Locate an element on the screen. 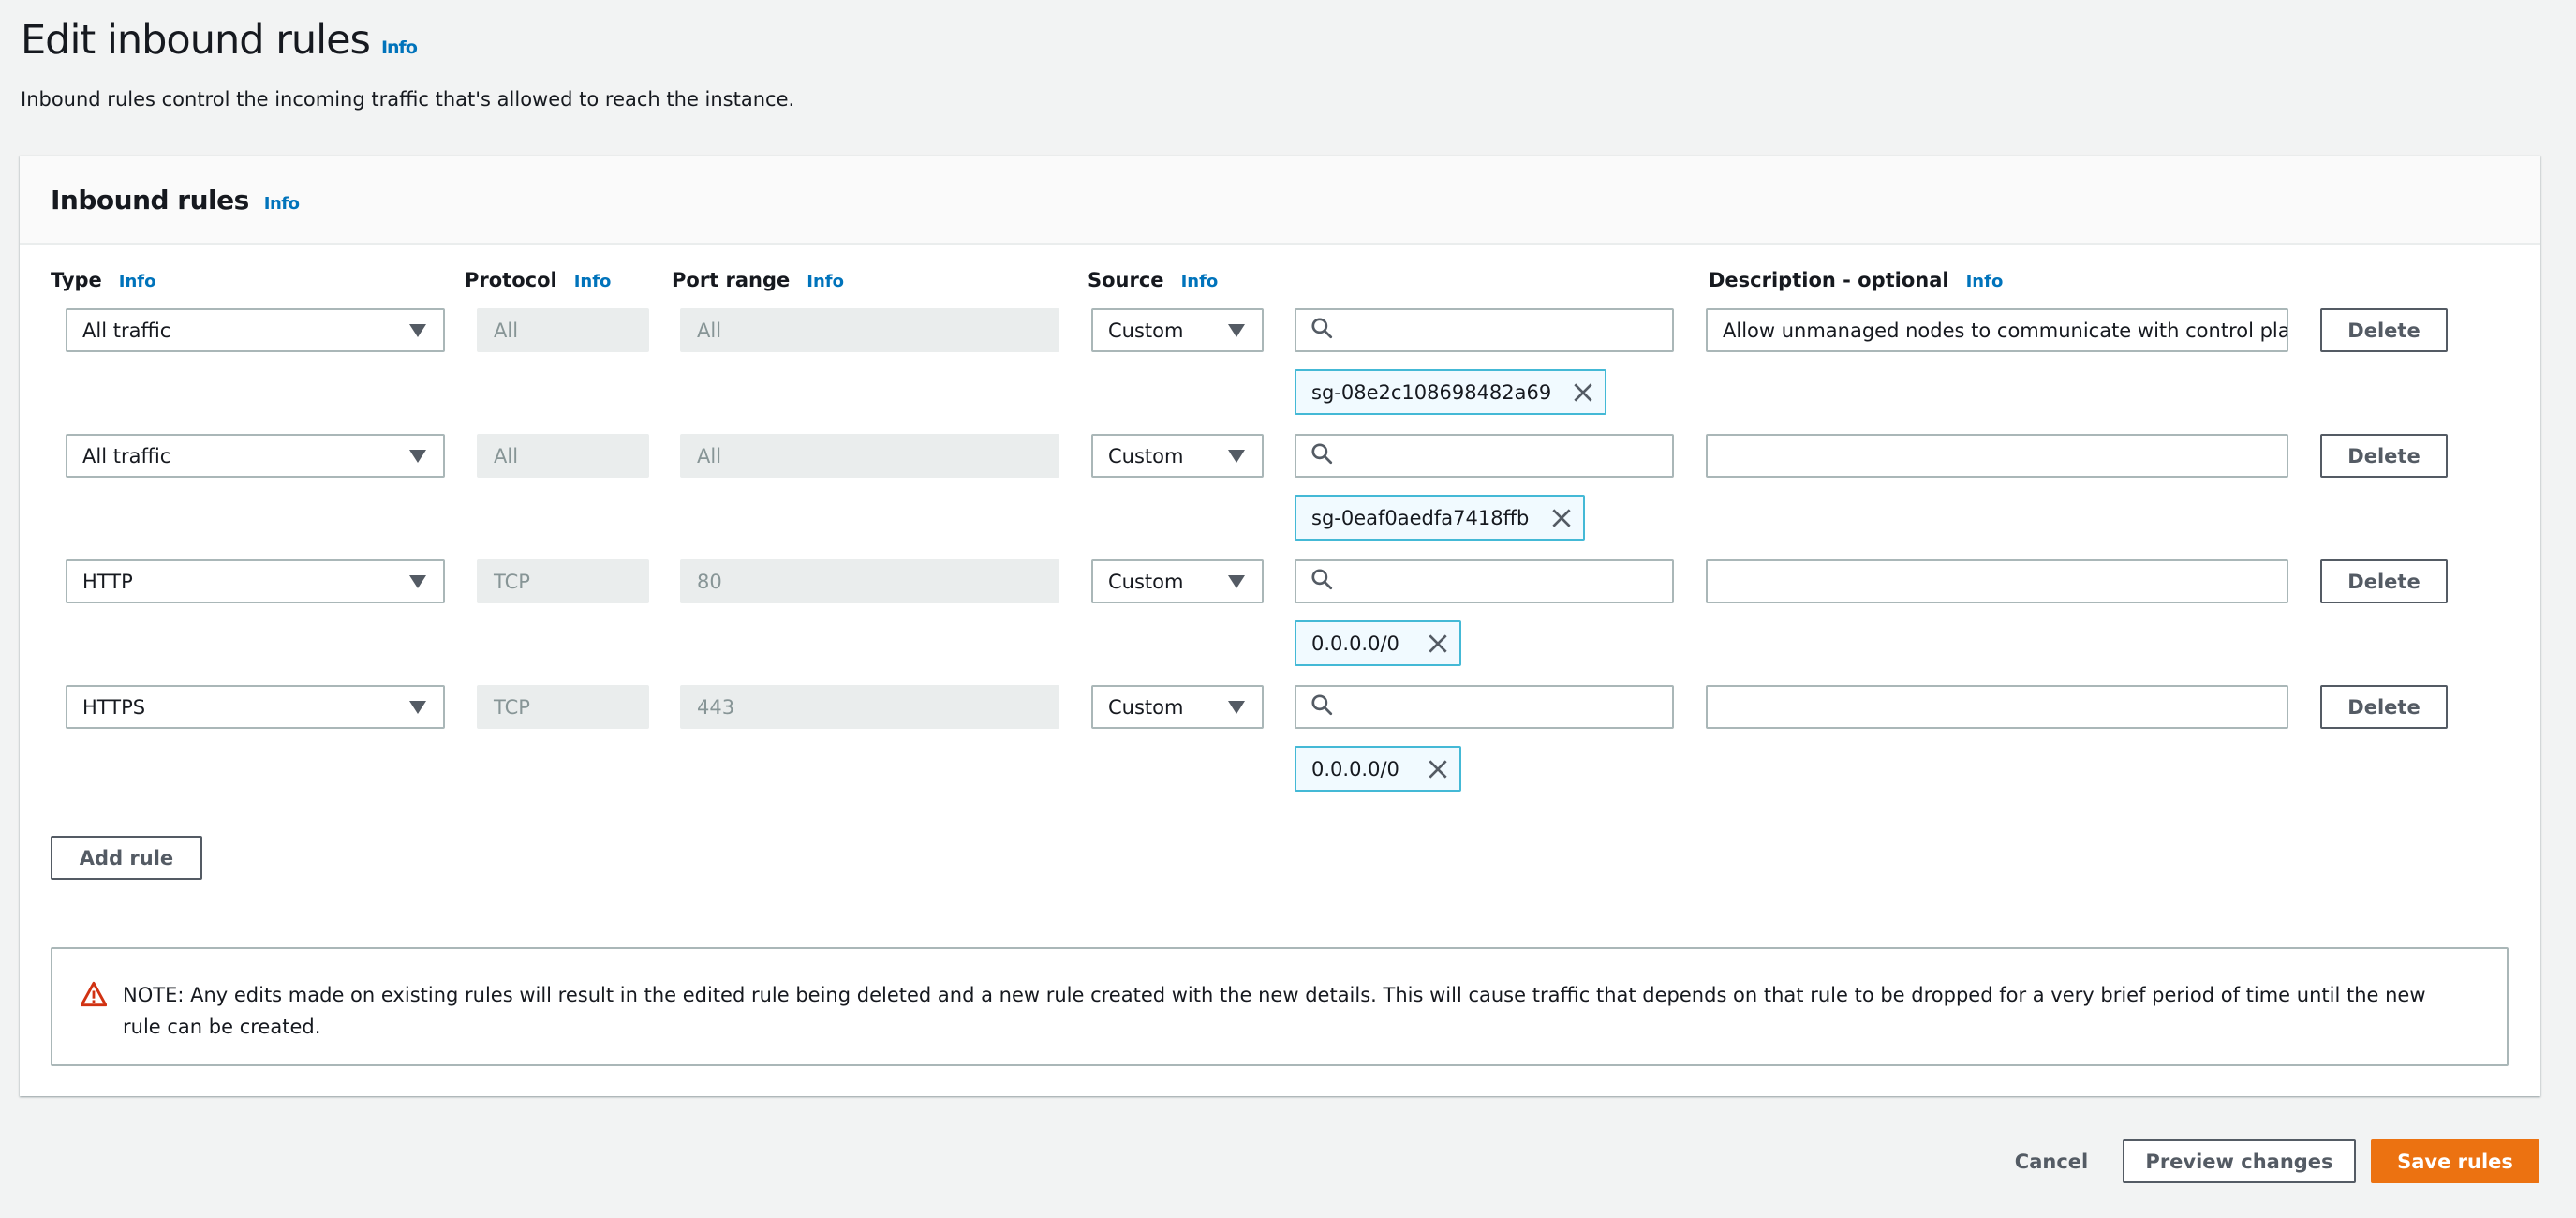 The height and width of the screenshot is (1218, 2576). source-token: sg-0eaf0aedfa7418ffb is located at coordinates (1440, 518).